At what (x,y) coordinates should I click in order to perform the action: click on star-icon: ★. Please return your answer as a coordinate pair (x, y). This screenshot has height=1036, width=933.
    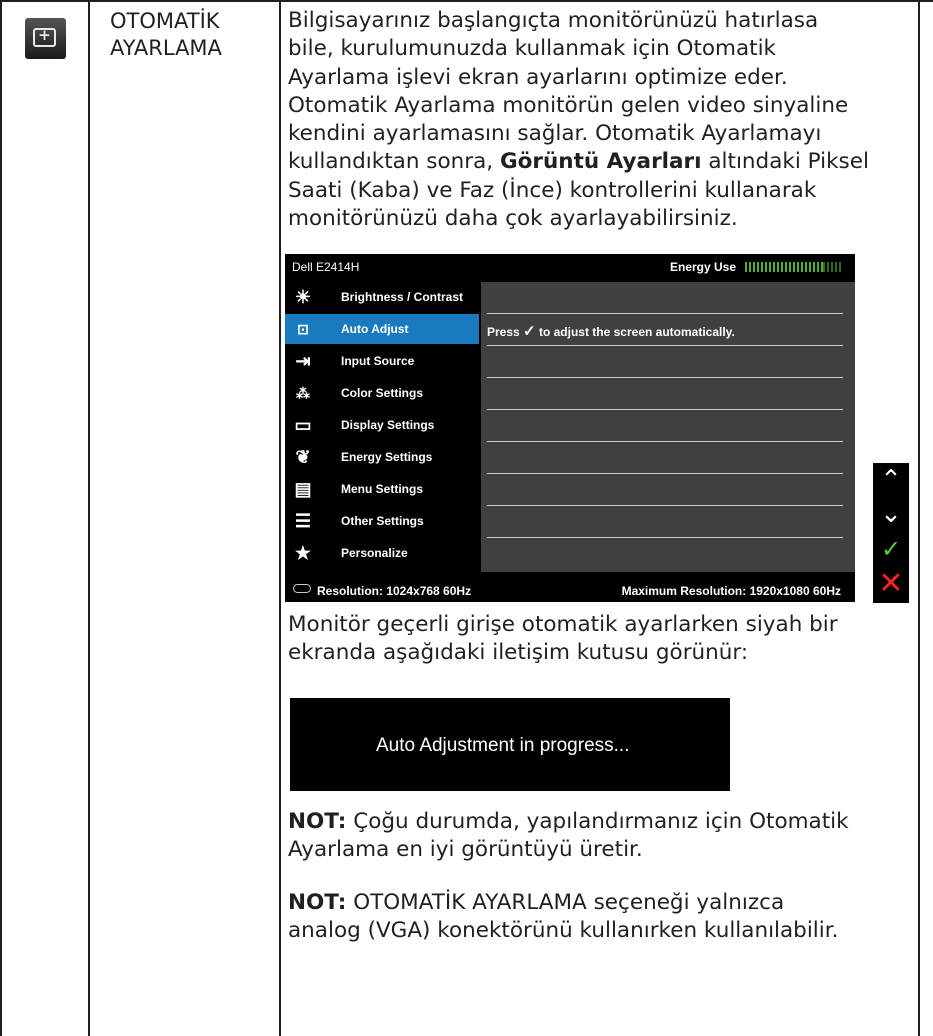
    Looking at the image, I should click on (303, 553).